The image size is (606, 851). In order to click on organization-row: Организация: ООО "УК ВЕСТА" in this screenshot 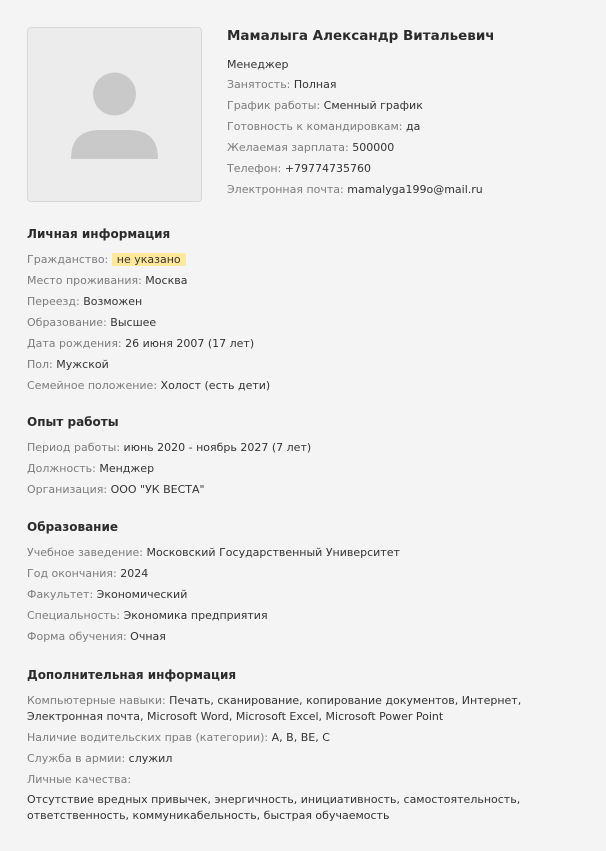, I will do `click(307, 492)`.